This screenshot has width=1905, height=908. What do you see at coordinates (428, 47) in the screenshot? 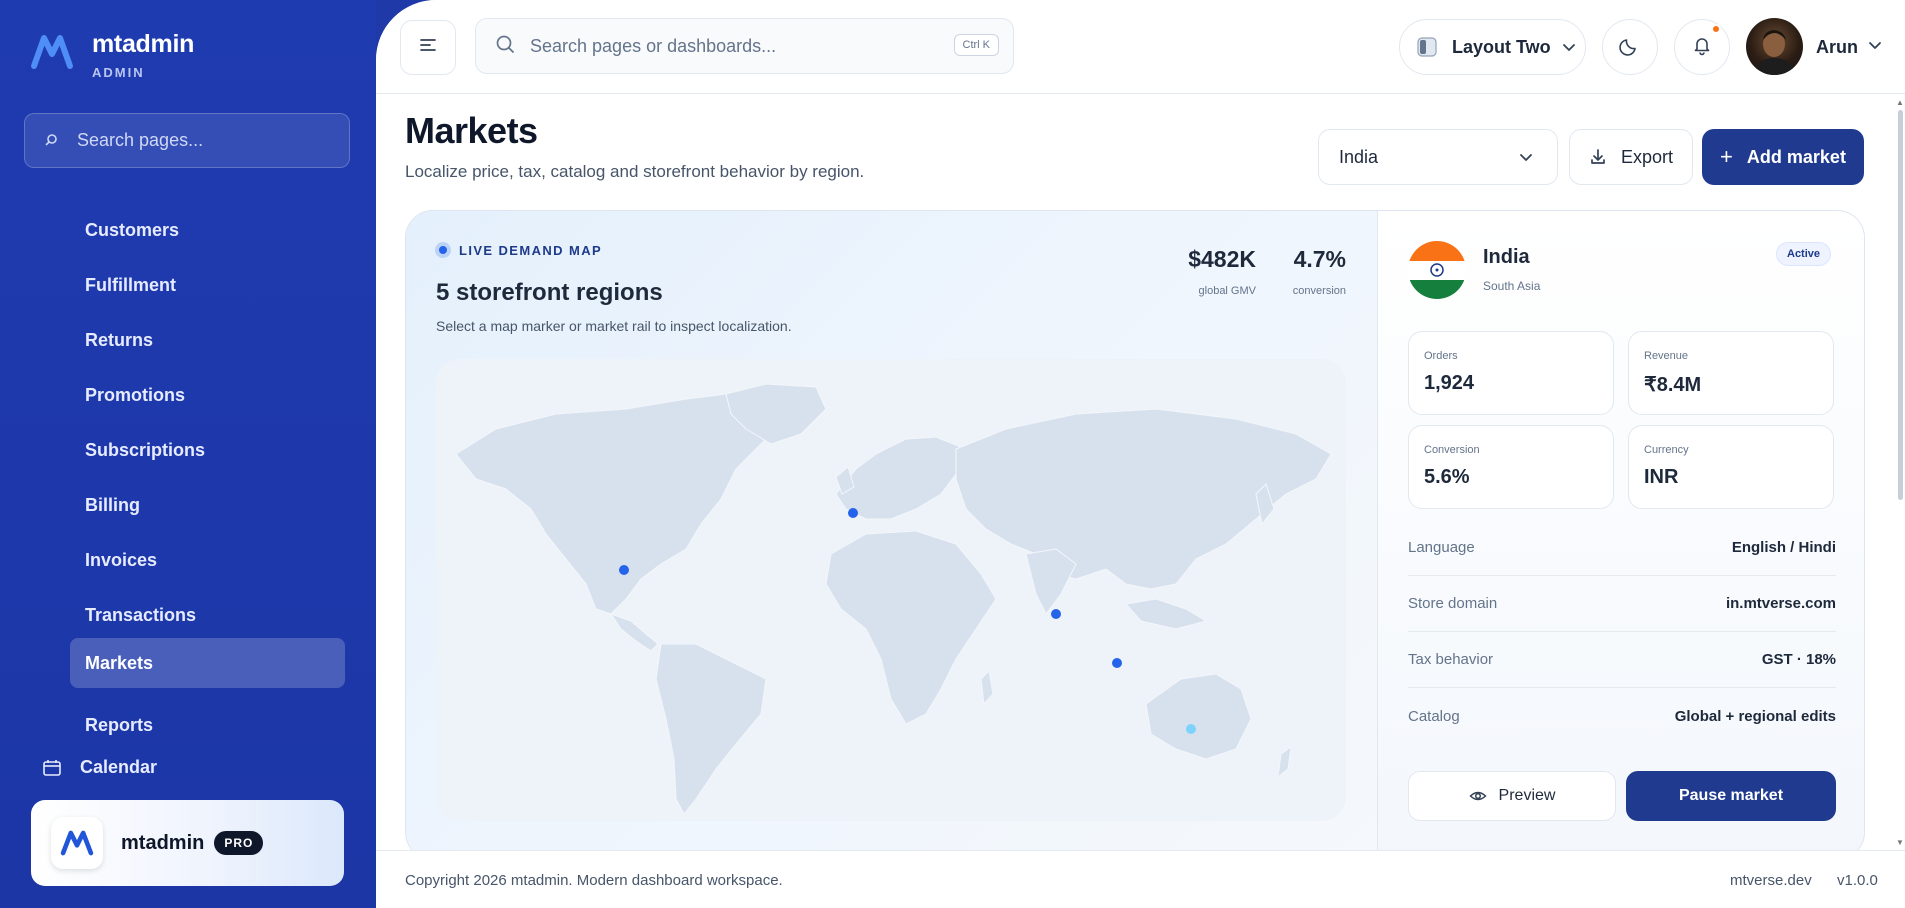
I see `menu-toggle-button` at bounding box center [428, 47].